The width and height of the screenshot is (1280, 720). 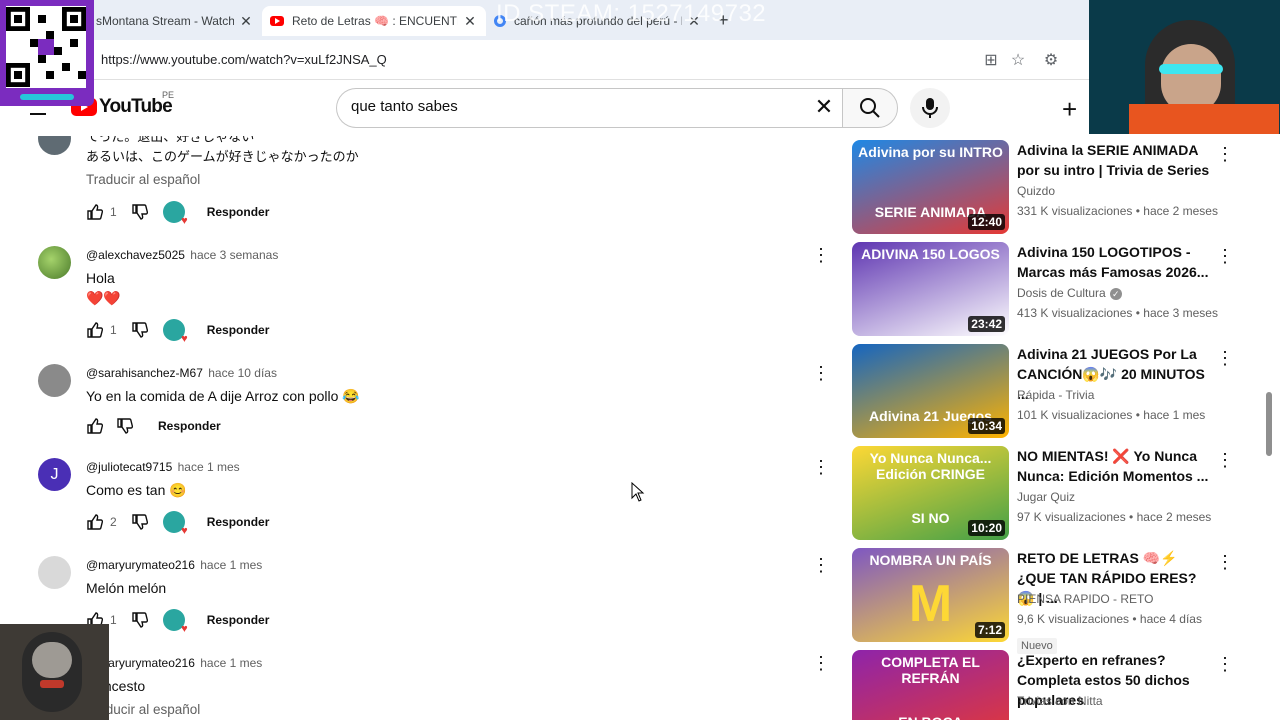 I want to click on comment-author: @alexchavez5025 hace 3 semanas, so click(x=182, y=255).